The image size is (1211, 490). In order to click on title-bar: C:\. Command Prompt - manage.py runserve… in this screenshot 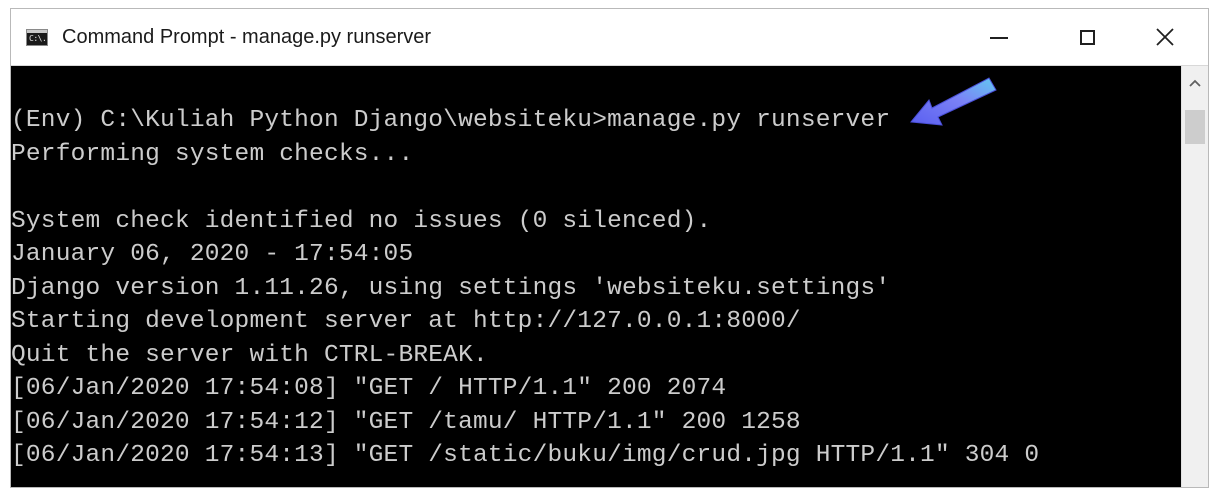, I will do `click(609, 37)`.